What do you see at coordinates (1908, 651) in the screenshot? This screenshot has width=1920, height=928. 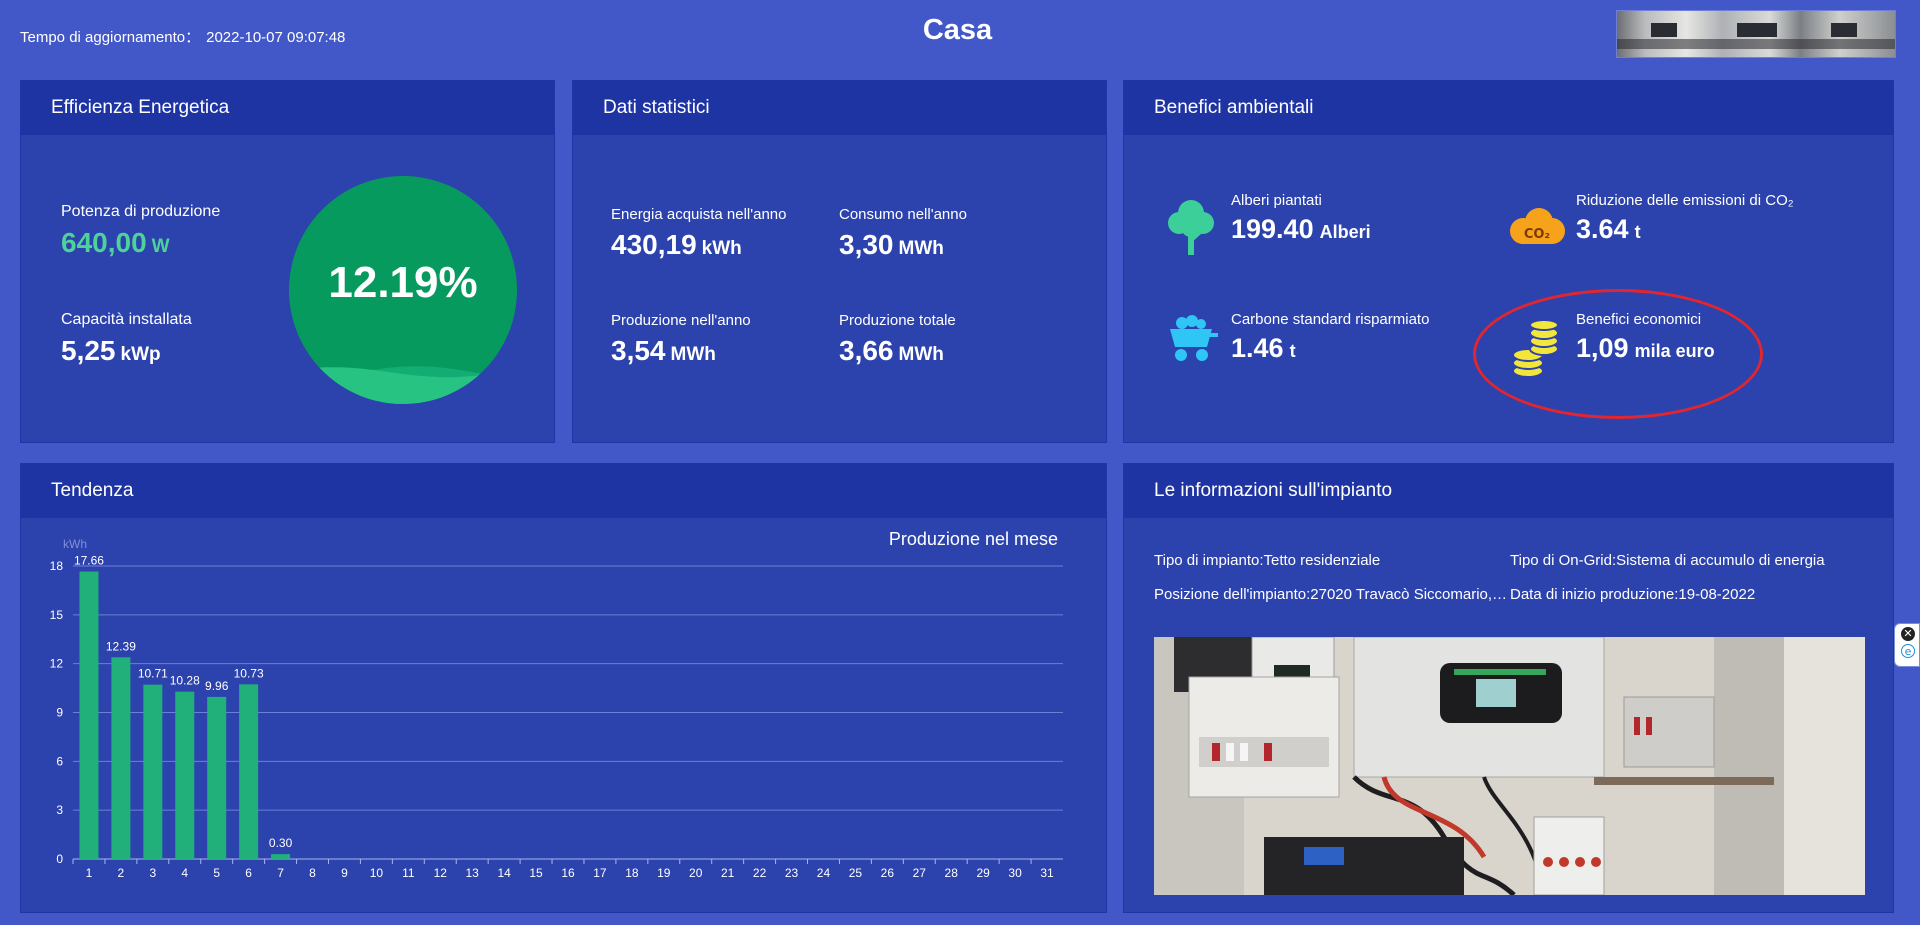 I see `e-icon: e` at bounding box center [1908, 651].